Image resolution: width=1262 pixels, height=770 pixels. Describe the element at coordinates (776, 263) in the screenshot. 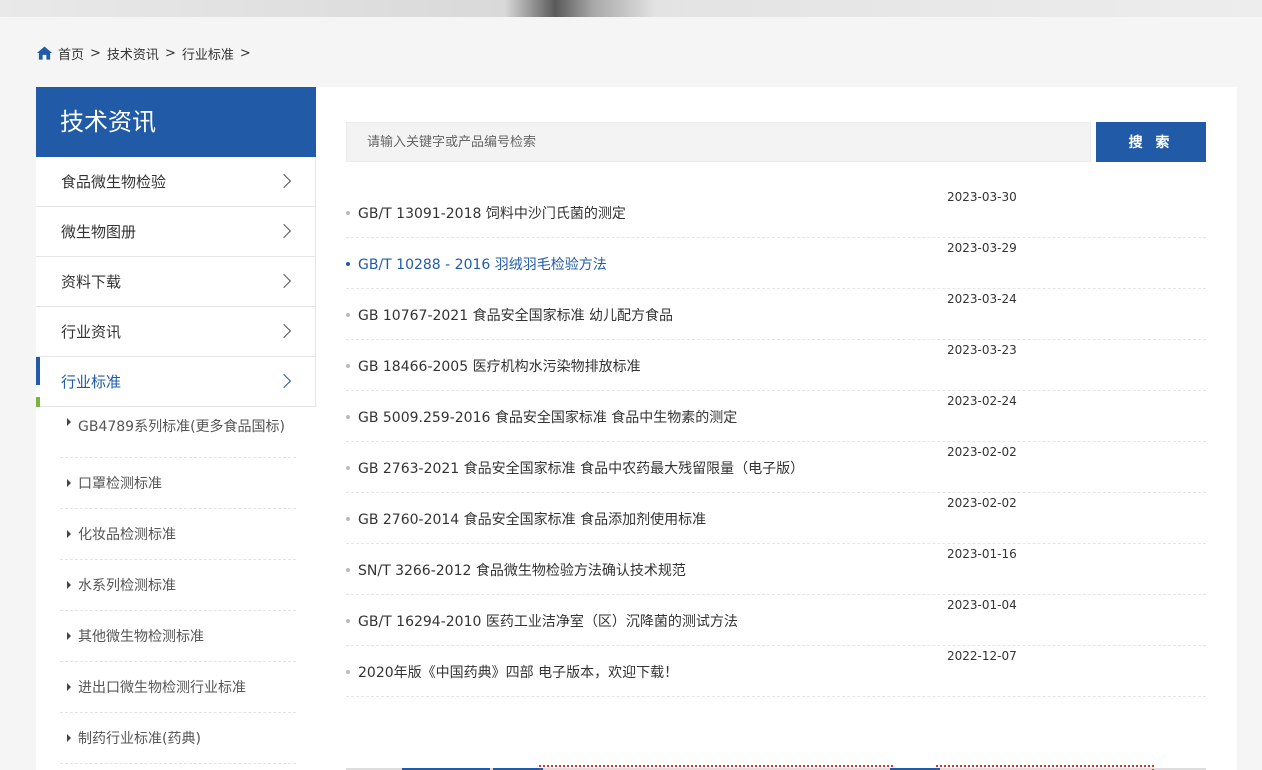

I see `list-item: GB/T 10288 - 2016 羽绒羽毛检验方法 2023-03-29` at that location.